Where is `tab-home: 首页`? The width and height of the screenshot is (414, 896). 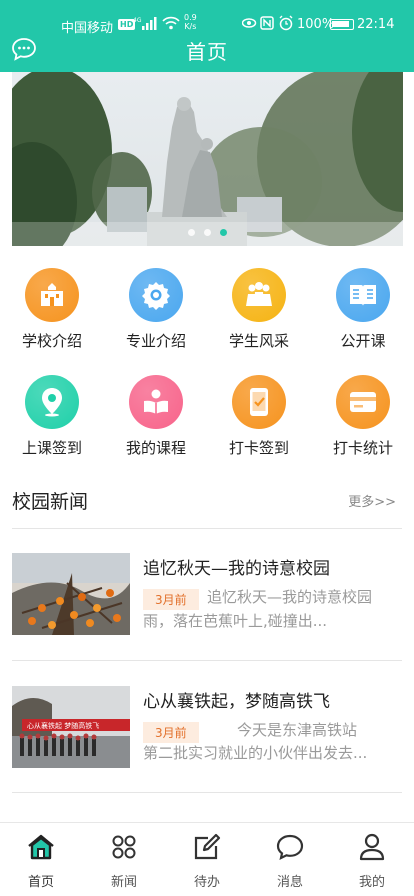
tab-home: 首页 is located at coordinates (41, 860).